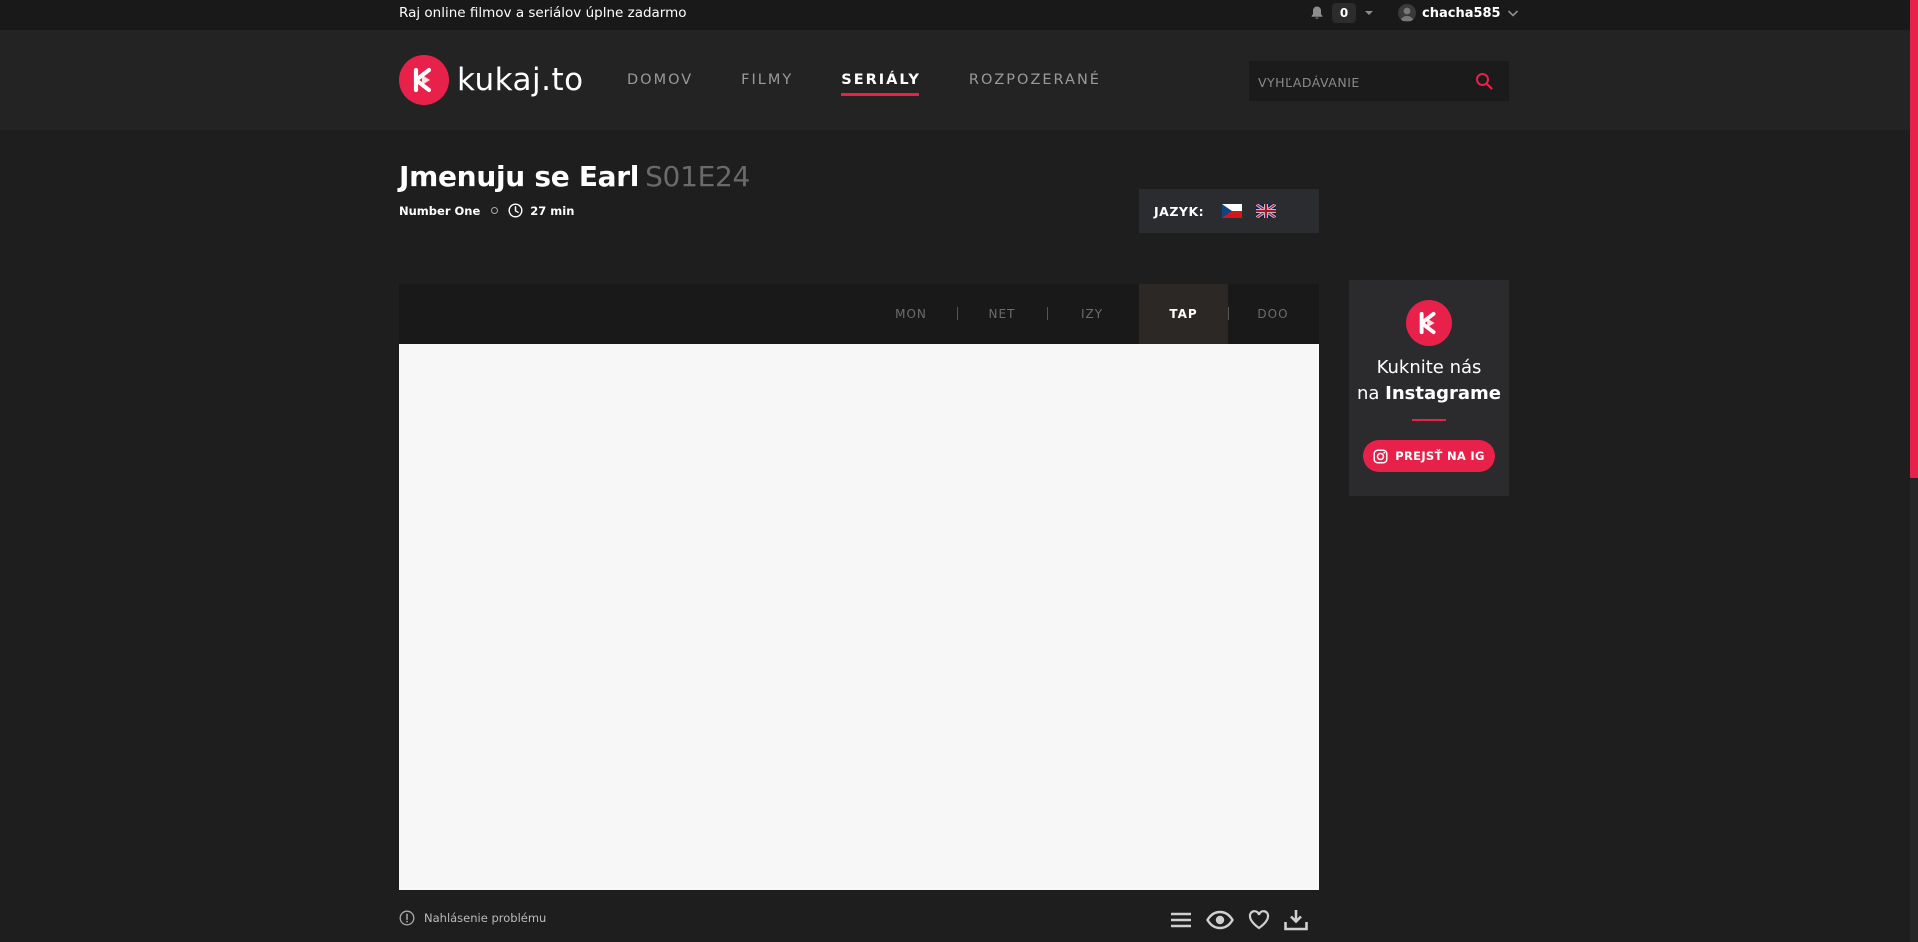  I want to click on instagram-line2-prefix: na, so click(1368, 393).